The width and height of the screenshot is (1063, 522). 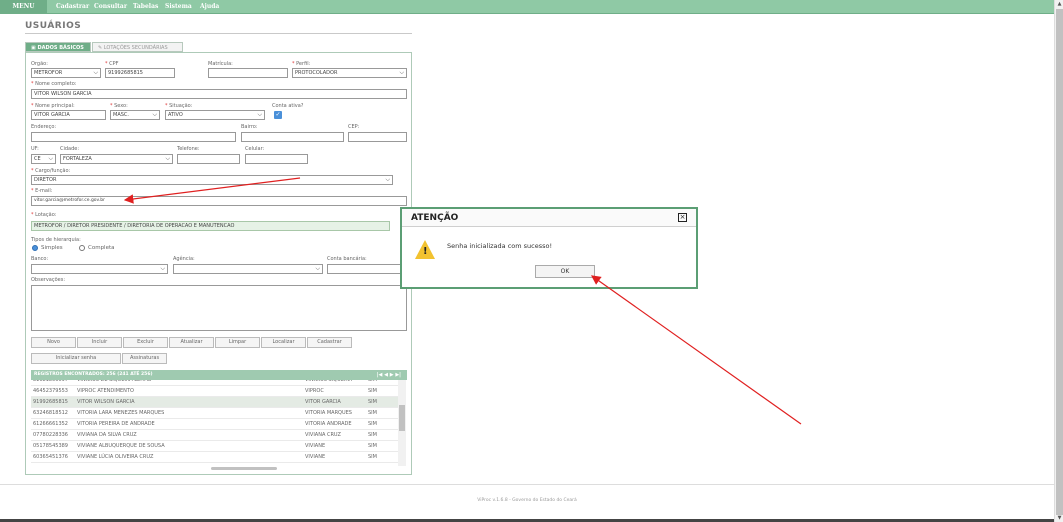 What do you see at coordinates (82, 248) in the screenshot?
I see `hierarquia-completa-radio` at bounding box center [82, 248].